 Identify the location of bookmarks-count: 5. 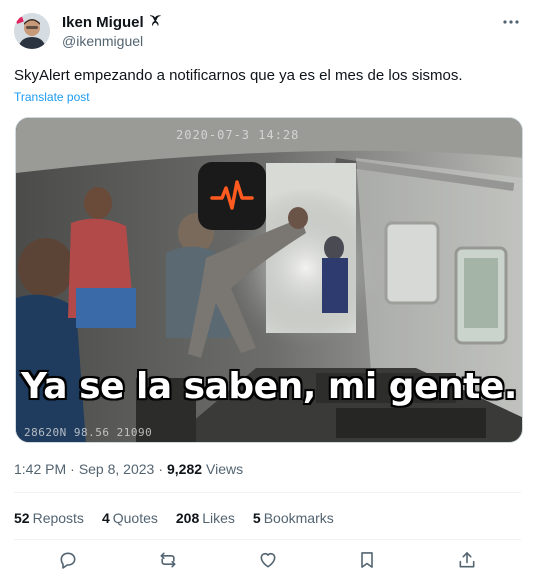
(256, 518).